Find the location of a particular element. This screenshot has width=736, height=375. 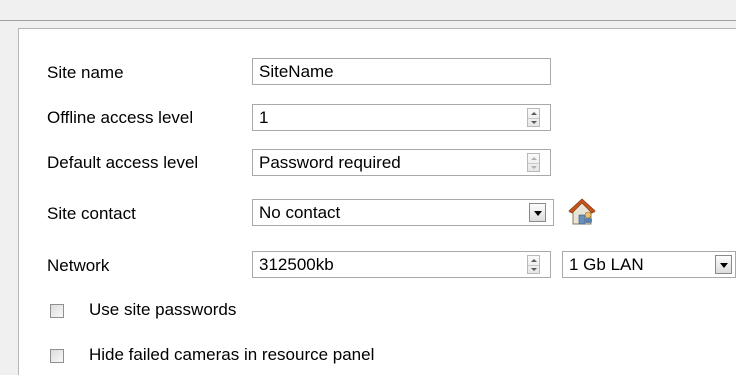

default-access-level-label: Default access level is located at coordinates (123, 162).